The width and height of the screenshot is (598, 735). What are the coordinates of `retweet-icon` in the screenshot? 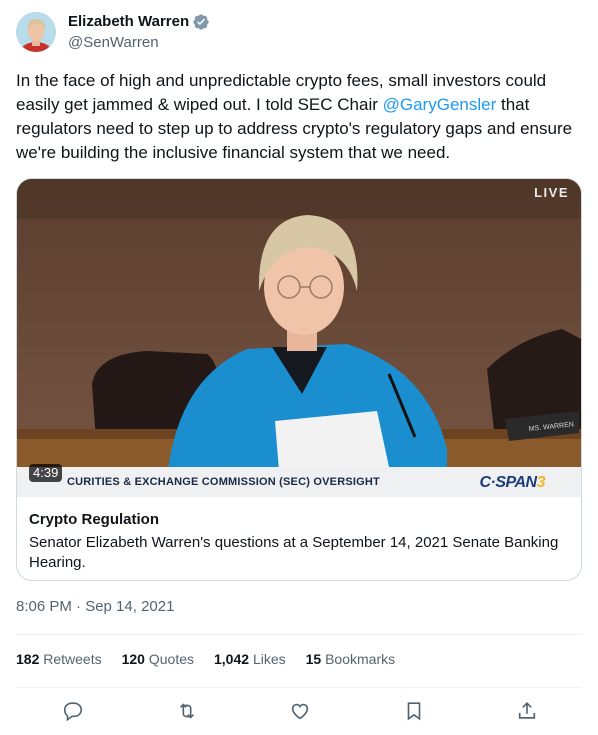 It's located at (186, 711).